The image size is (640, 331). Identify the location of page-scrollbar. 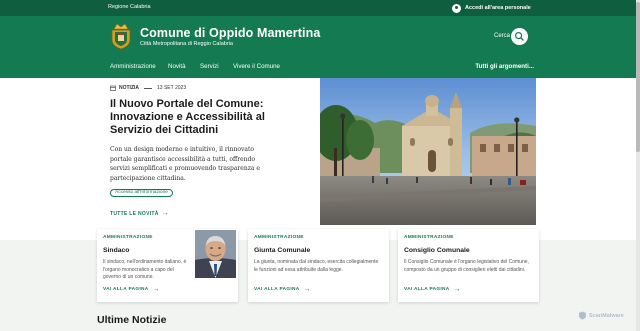
(638, 165).